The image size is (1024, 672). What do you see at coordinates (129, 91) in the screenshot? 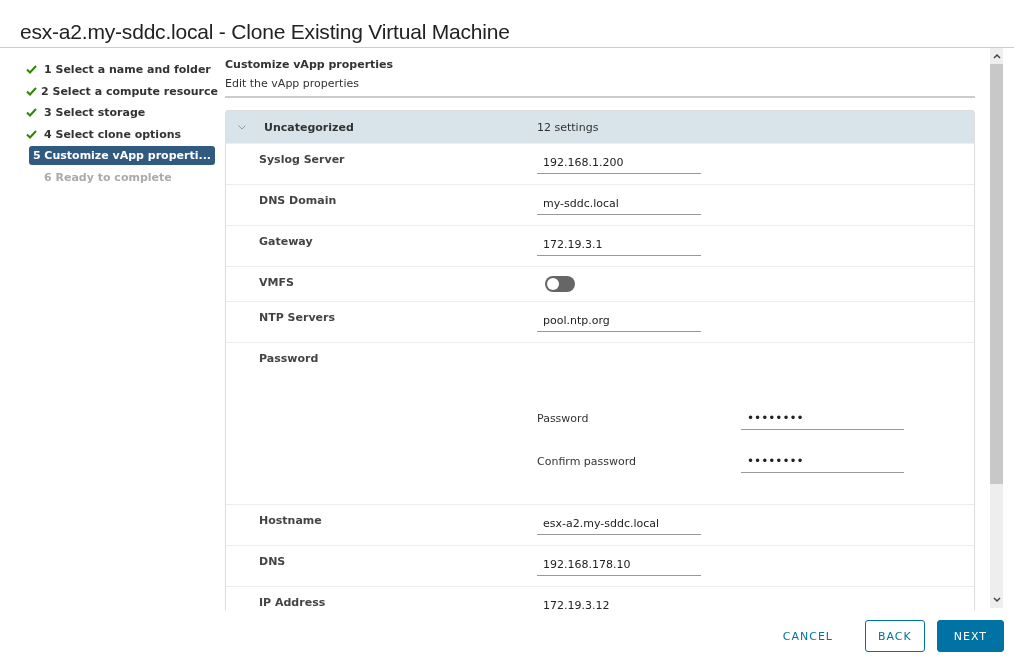
I see `wizard-step: 2 Select a compute resource` at bounding box center [129, 91].